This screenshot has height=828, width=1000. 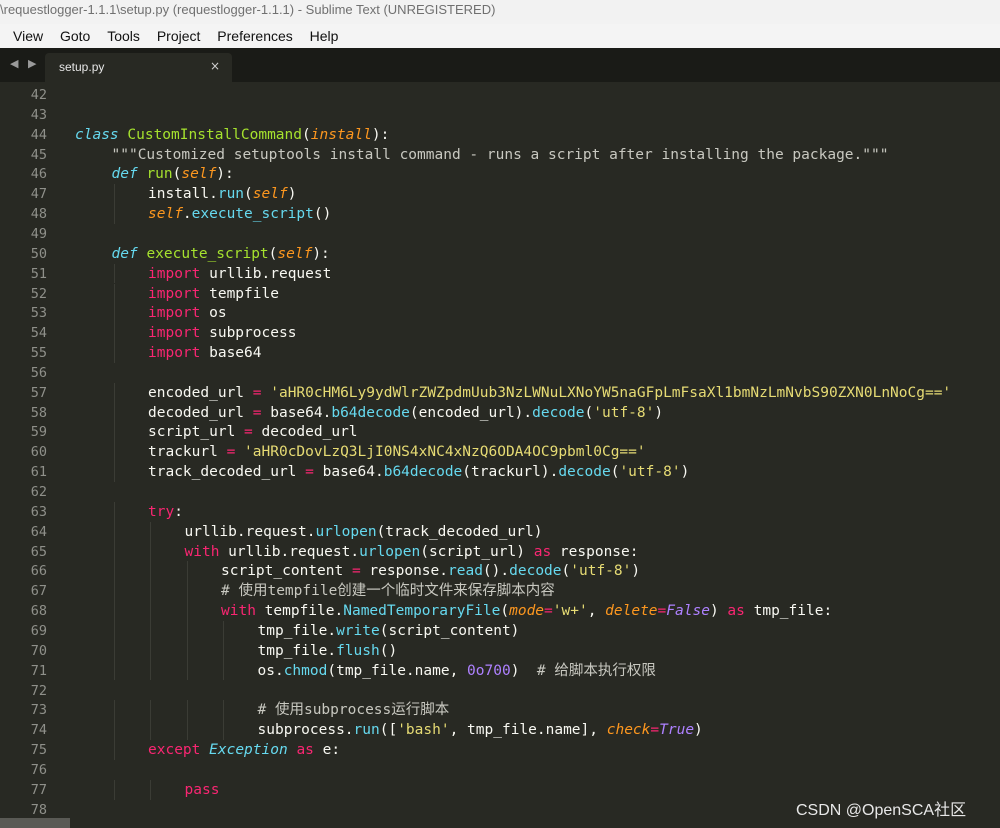 I want to click on line-number: 51, so click(x=38, y=273).